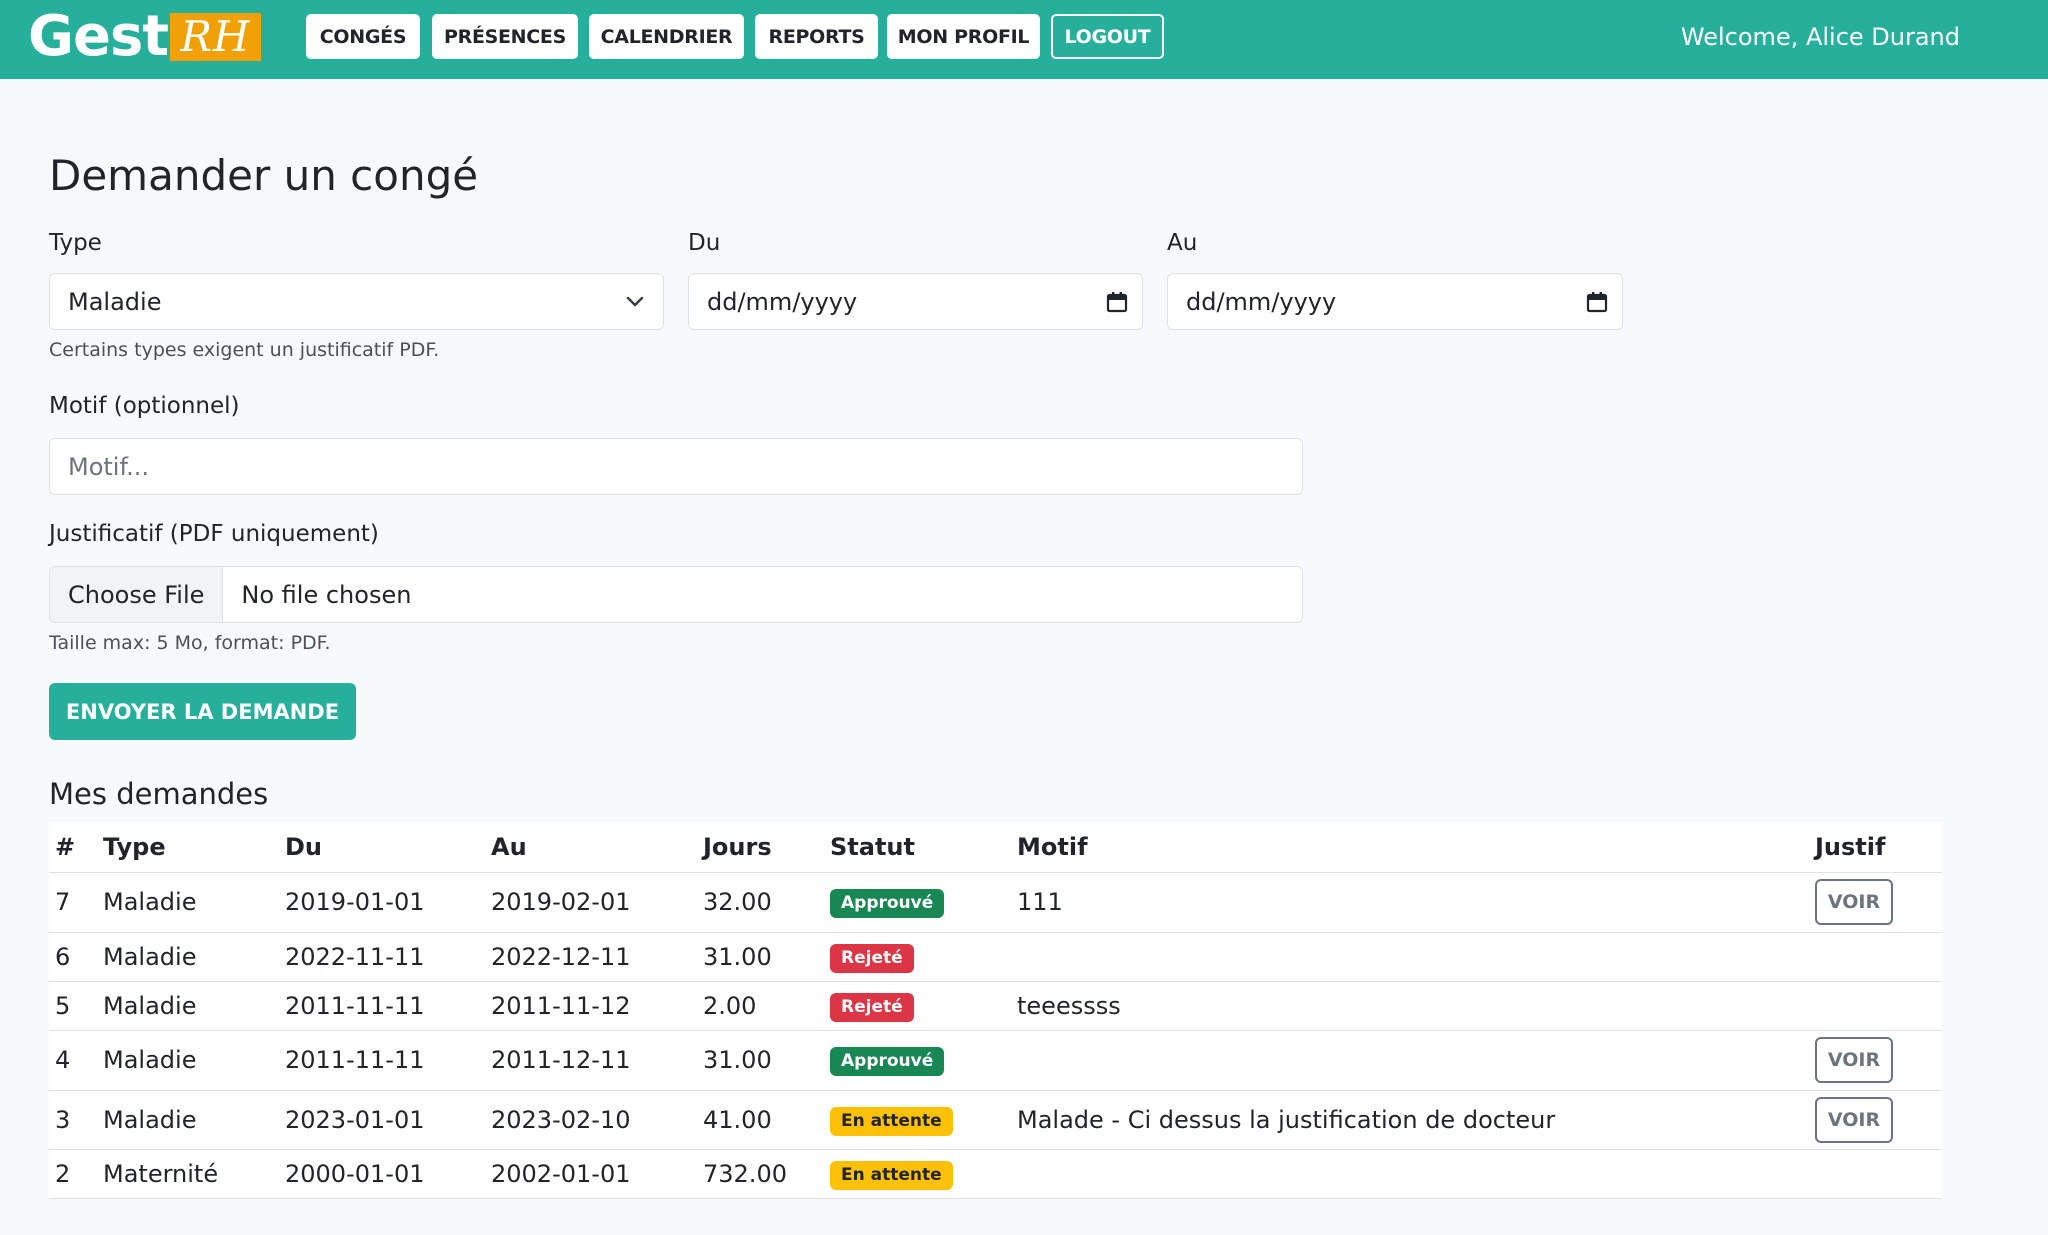 This screenshot has width=2048, height=1235. What do you see at coordinates (98, 36) in the screenshot?
I see `brand-logo-text: Gest` at bounding box center [98, 36].